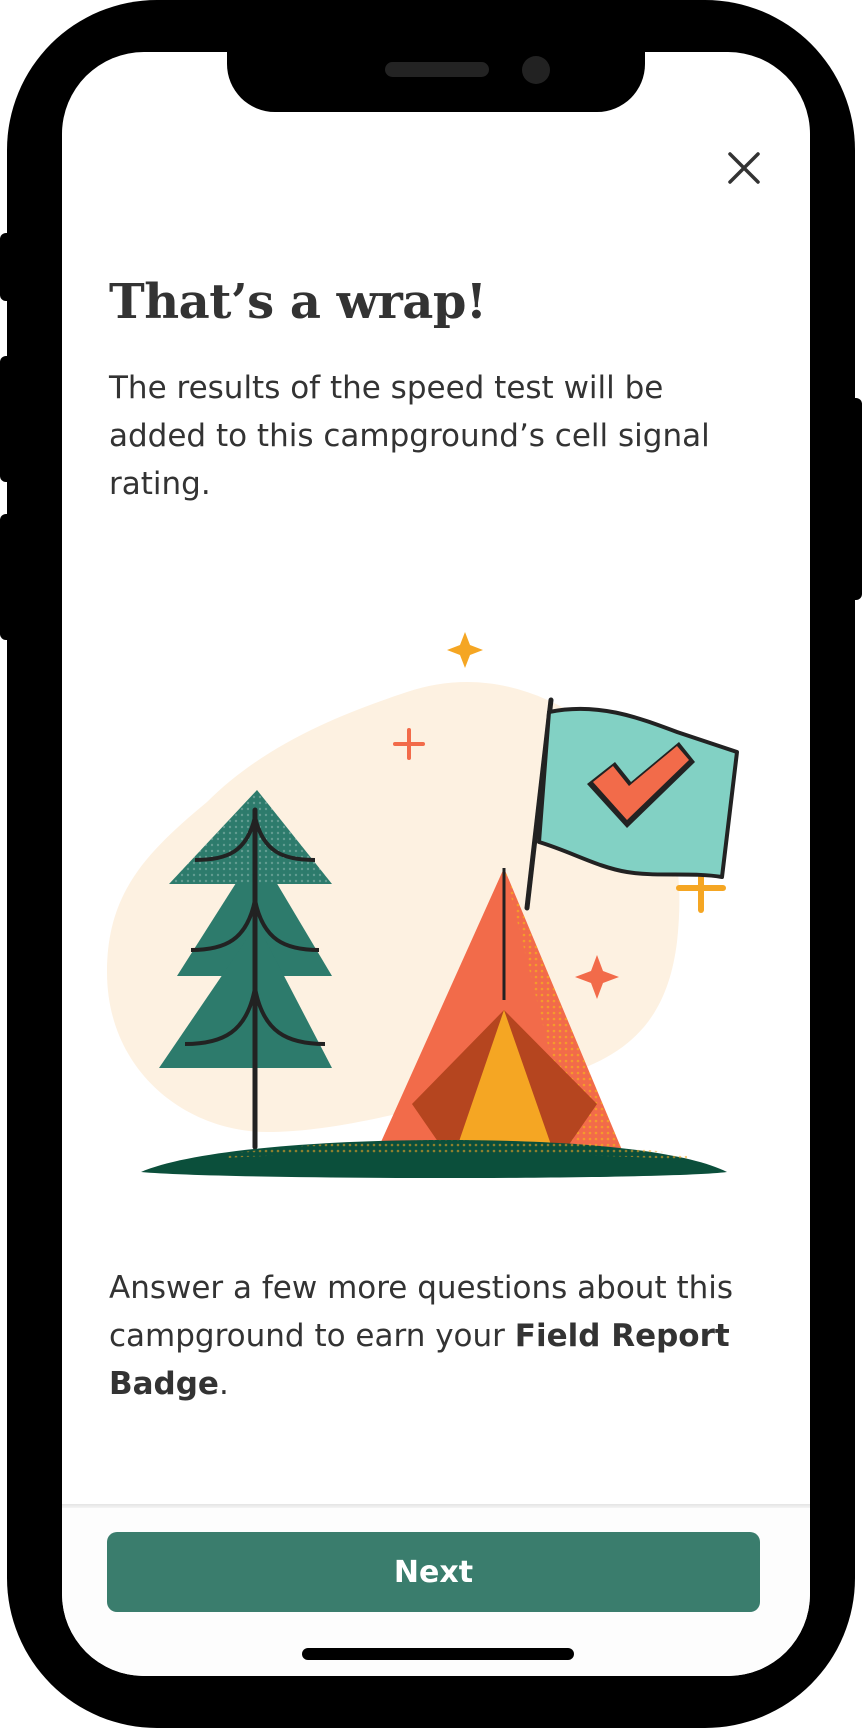 This screenshot has width=862, height=1728. I want to click on volume-up-button, so click(6, 419).